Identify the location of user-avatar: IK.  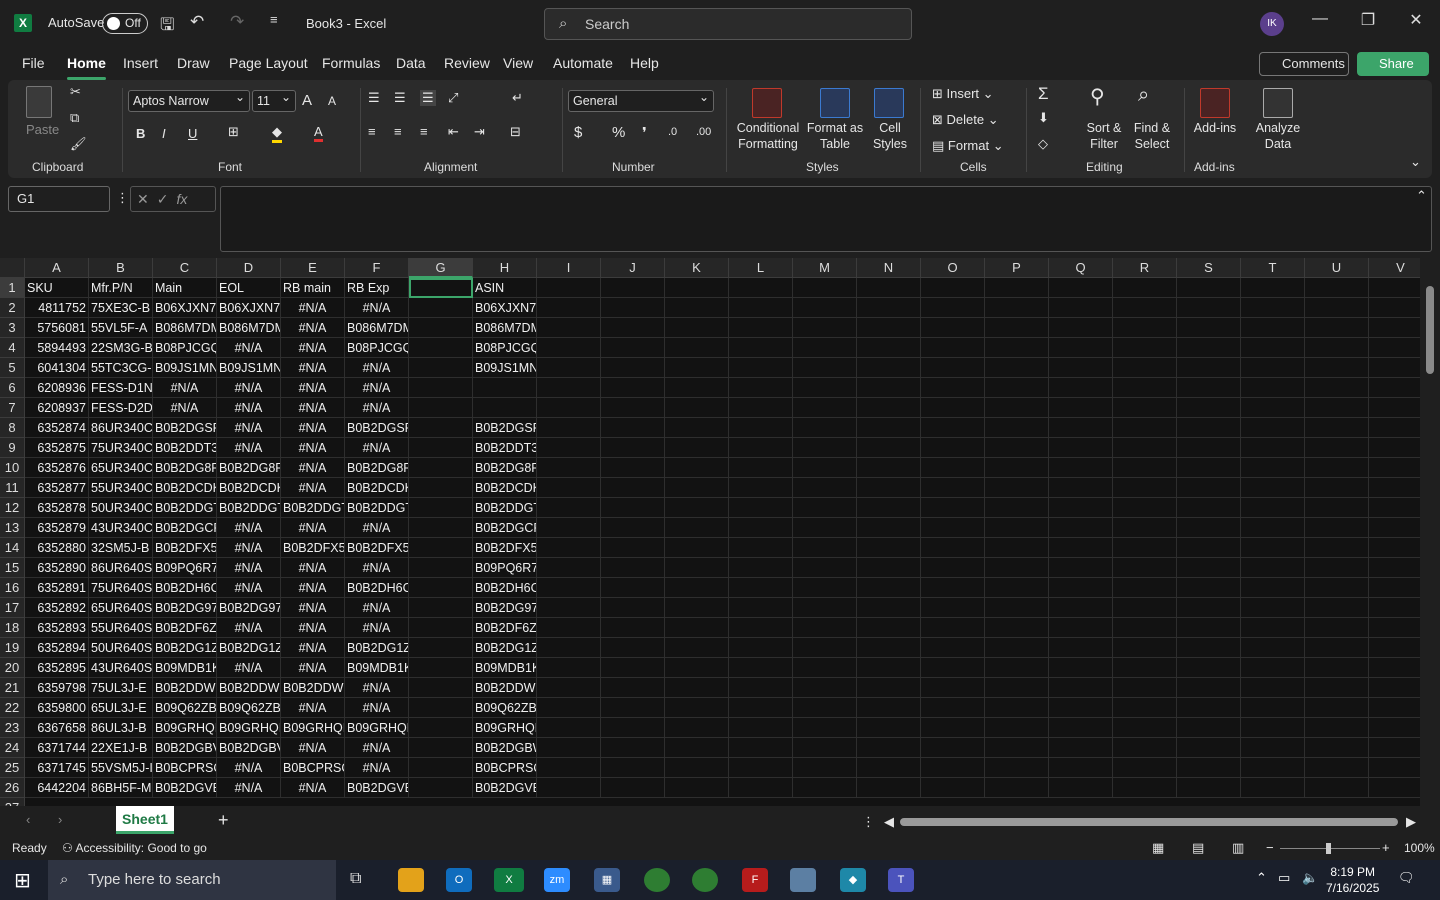
(1272, 24).